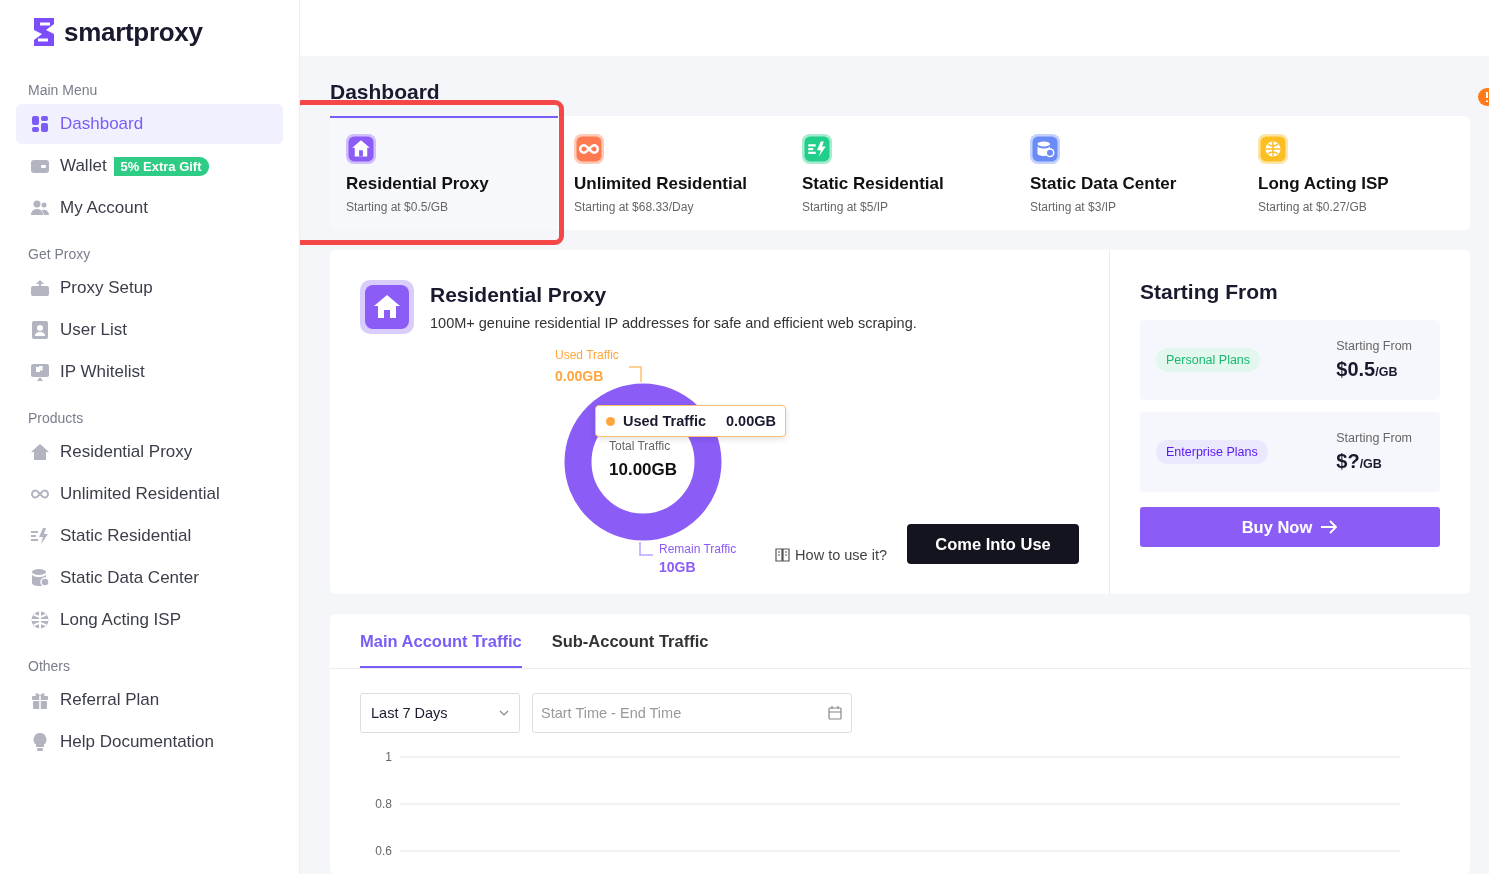 The image size is (1489, 874). What do you see at coordinates (149, 452) in the screenshot?
I see `sidebar-item: Residential Proxy` at bounding box center [149, 452].